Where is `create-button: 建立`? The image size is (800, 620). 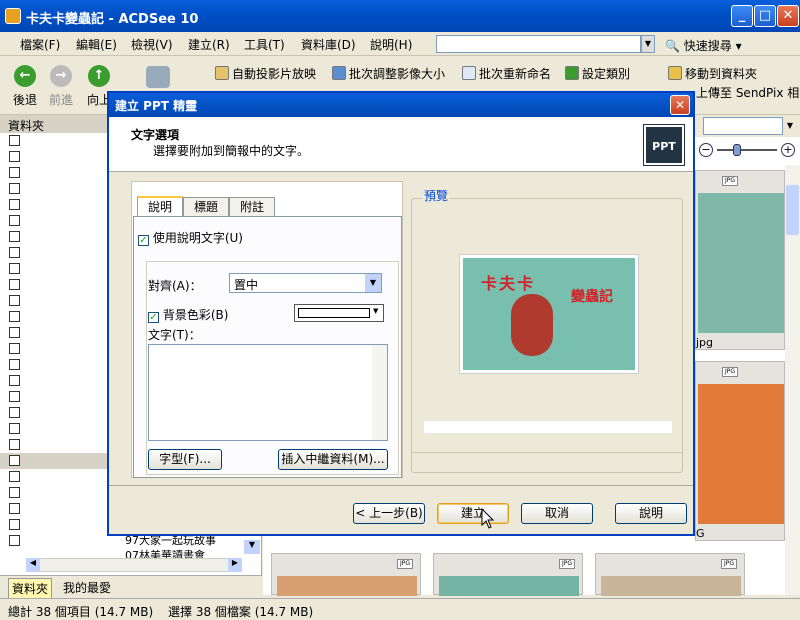
create-button: 建立 is located at coordinates (473, 513).